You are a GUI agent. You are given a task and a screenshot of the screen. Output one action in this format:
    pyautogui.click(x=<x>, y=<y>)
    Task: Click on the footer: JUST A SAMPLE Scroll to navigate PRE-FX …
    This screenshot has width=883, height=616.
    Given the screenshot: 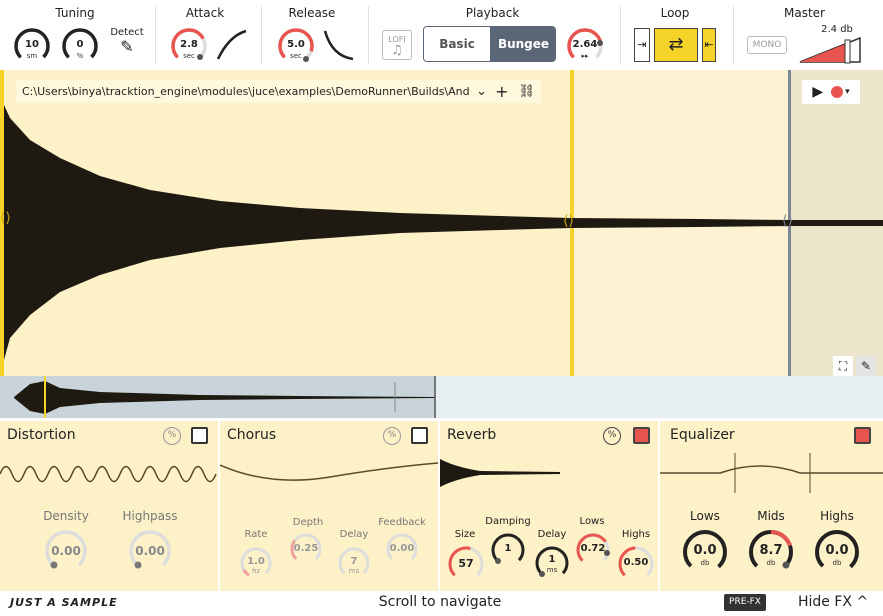 What is the action you would take?
    pyautogui.click(x=441, y=603)
    